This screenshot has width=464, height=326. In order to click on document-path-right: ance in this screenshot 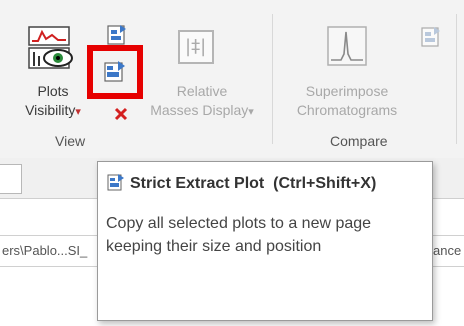, I will do `click(447, 250)`.